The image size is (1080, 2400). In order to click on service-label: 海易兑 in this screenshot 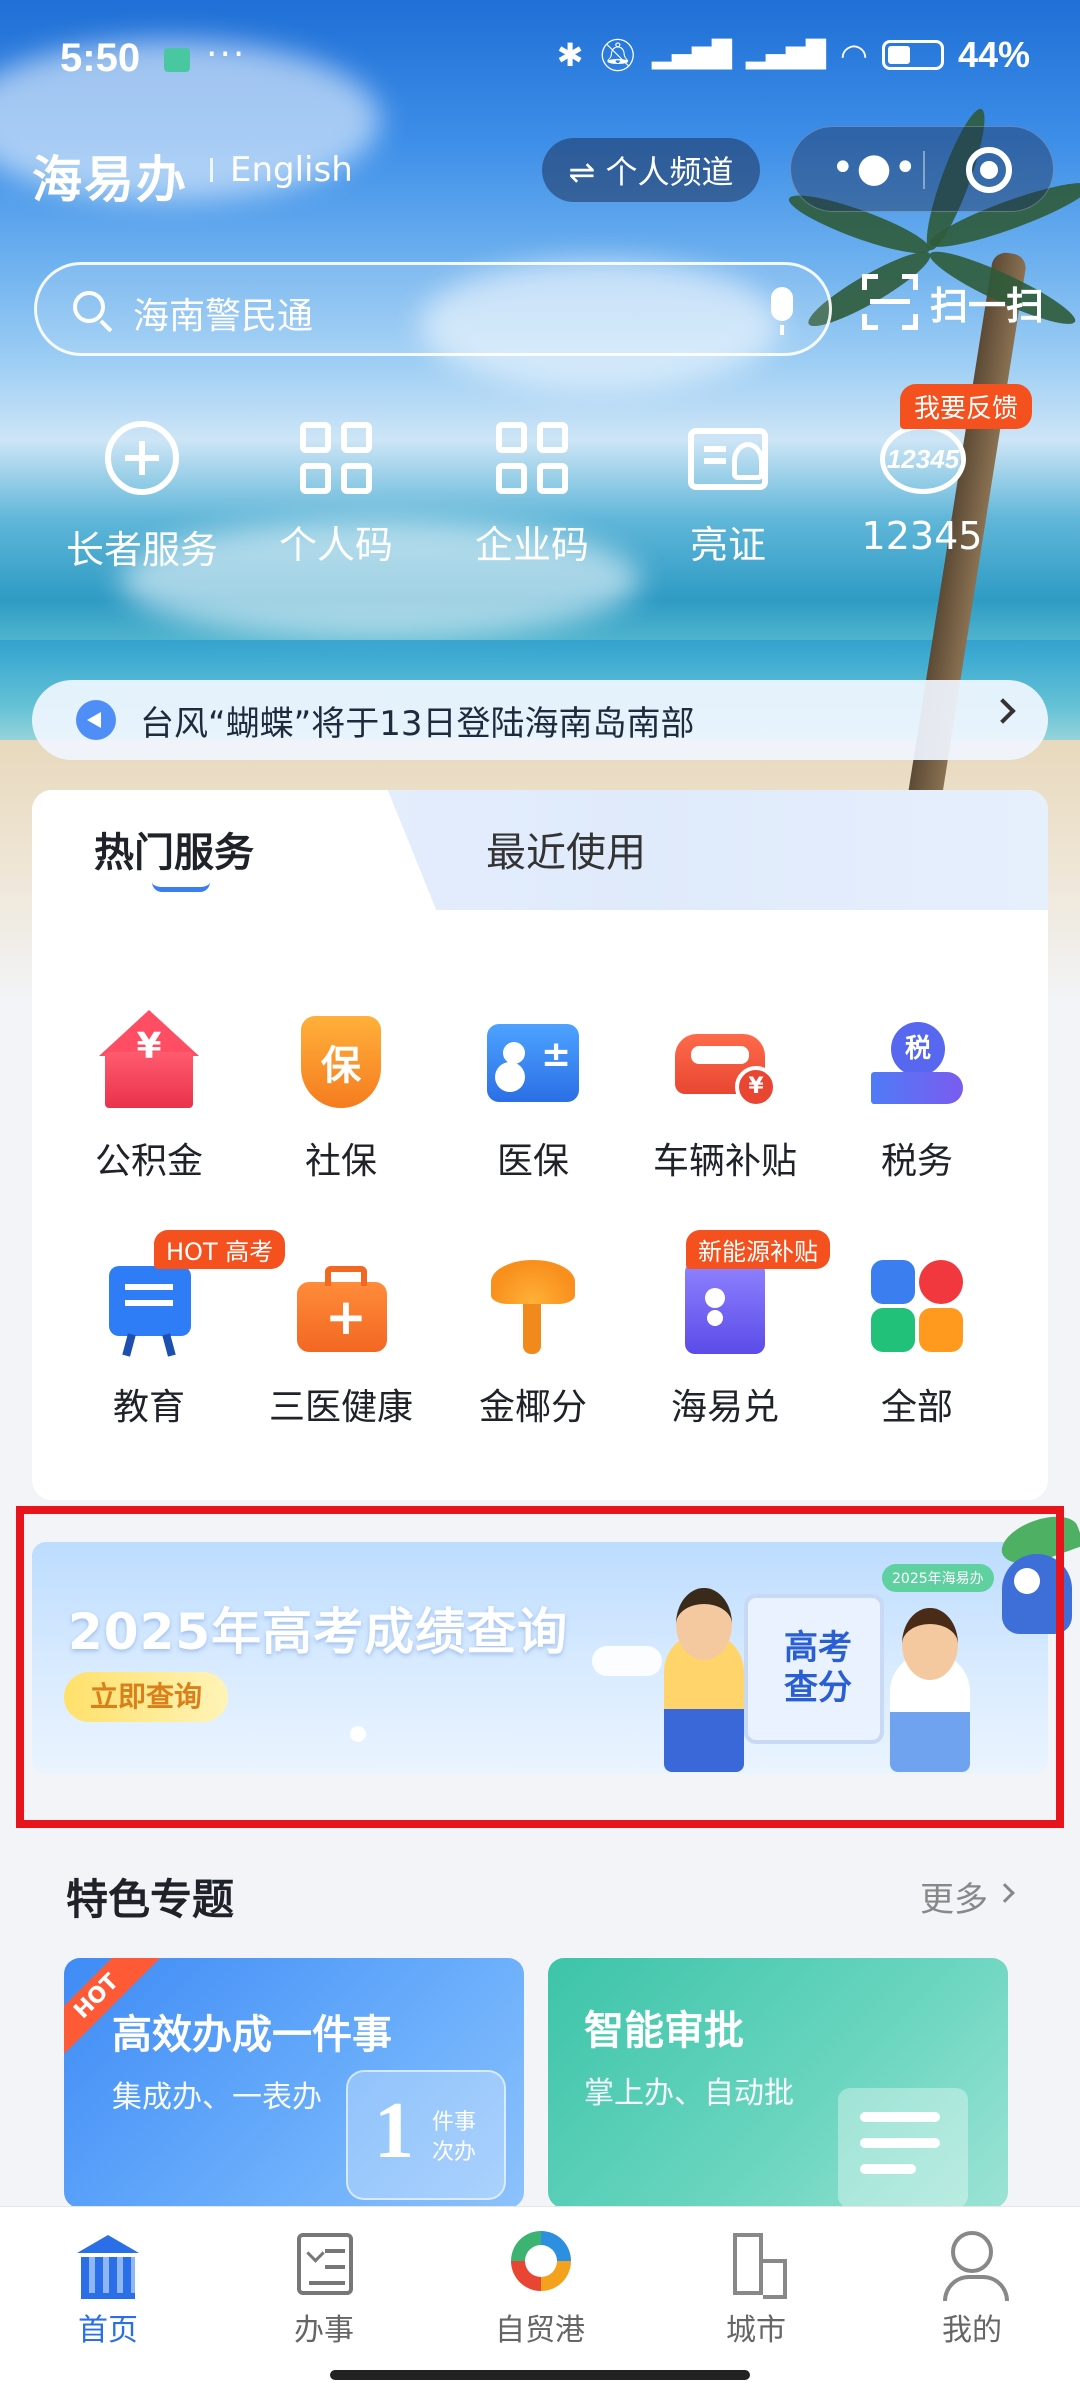, I will do `click(724, 1407)`.